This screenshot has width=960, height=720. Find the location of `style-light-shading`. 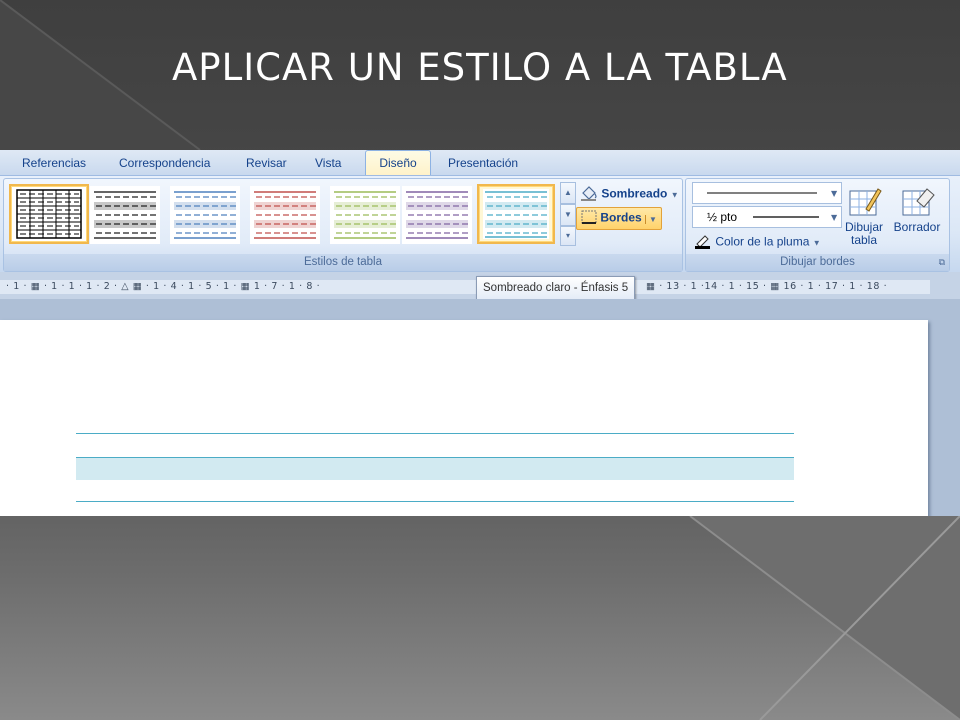

style-light-shading is located at coordinates (125, 215).